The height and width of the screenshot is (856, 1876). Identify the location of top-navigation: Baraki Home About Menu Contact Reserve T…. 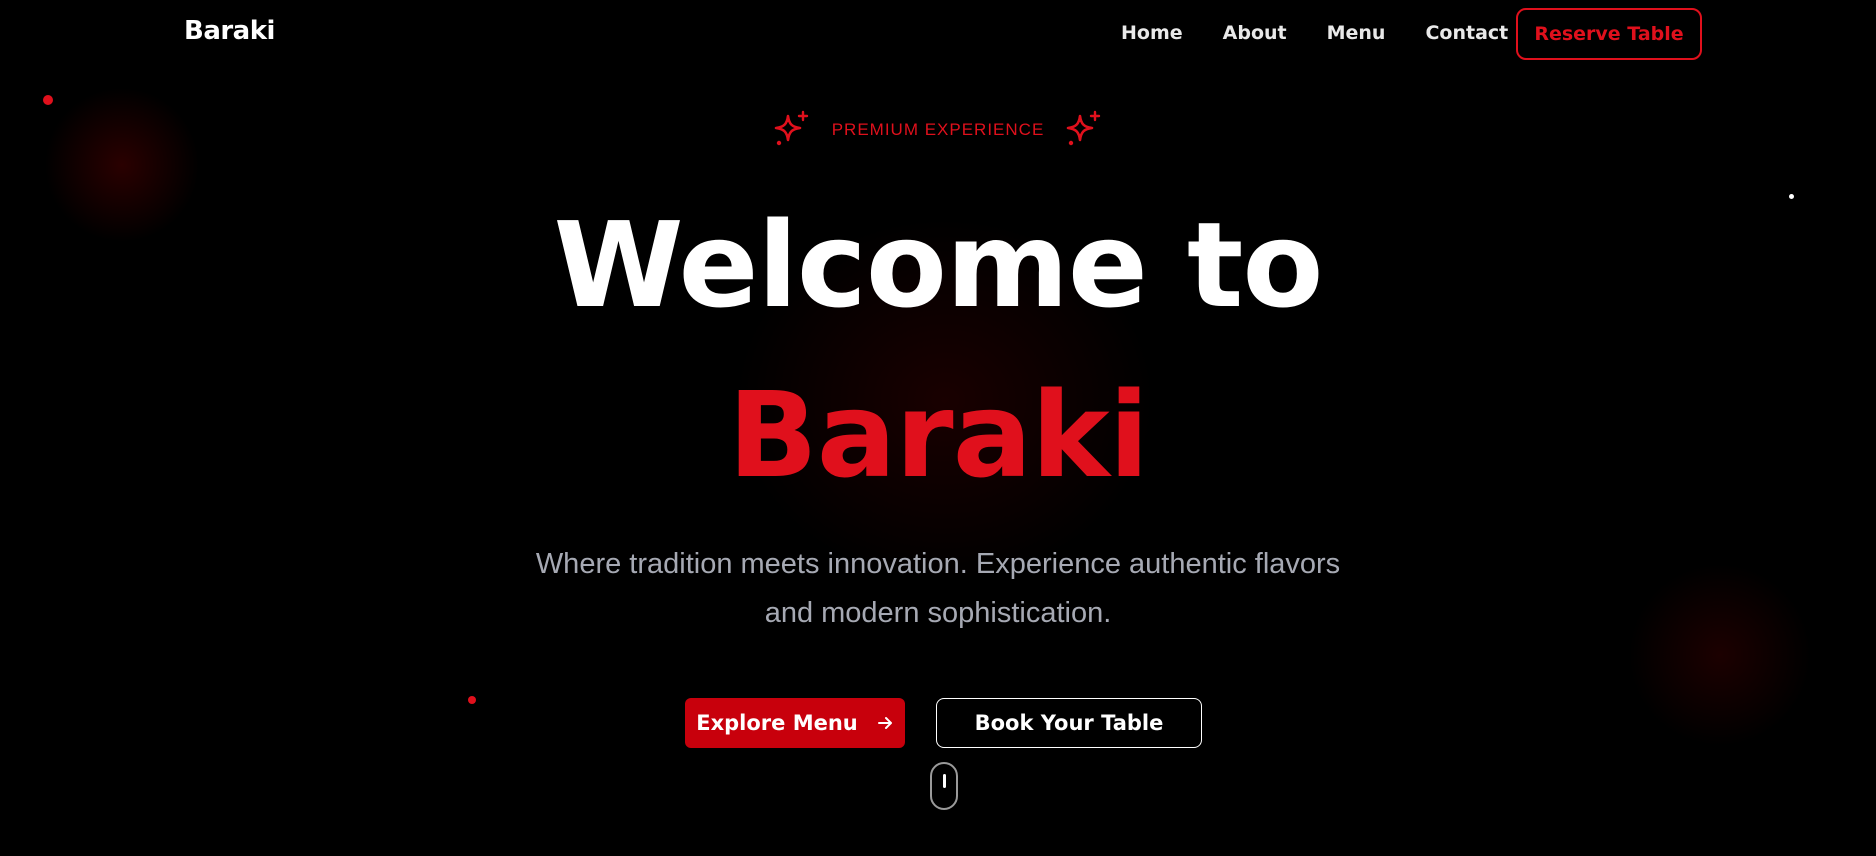
(938, 36).